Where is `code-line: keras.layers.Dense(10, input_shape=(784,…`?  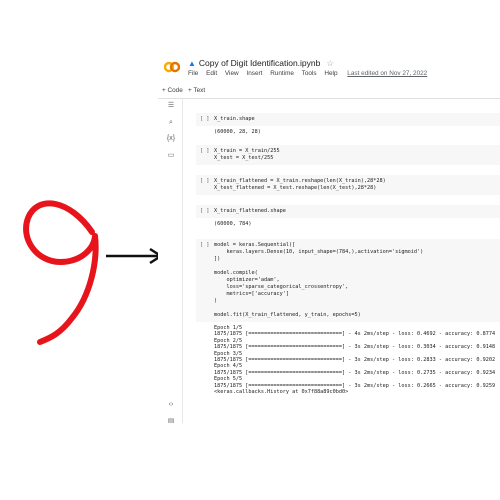
code-line: keras.layers.Dense(10, input_shape=(784,… is located at coordinates (318, 252).